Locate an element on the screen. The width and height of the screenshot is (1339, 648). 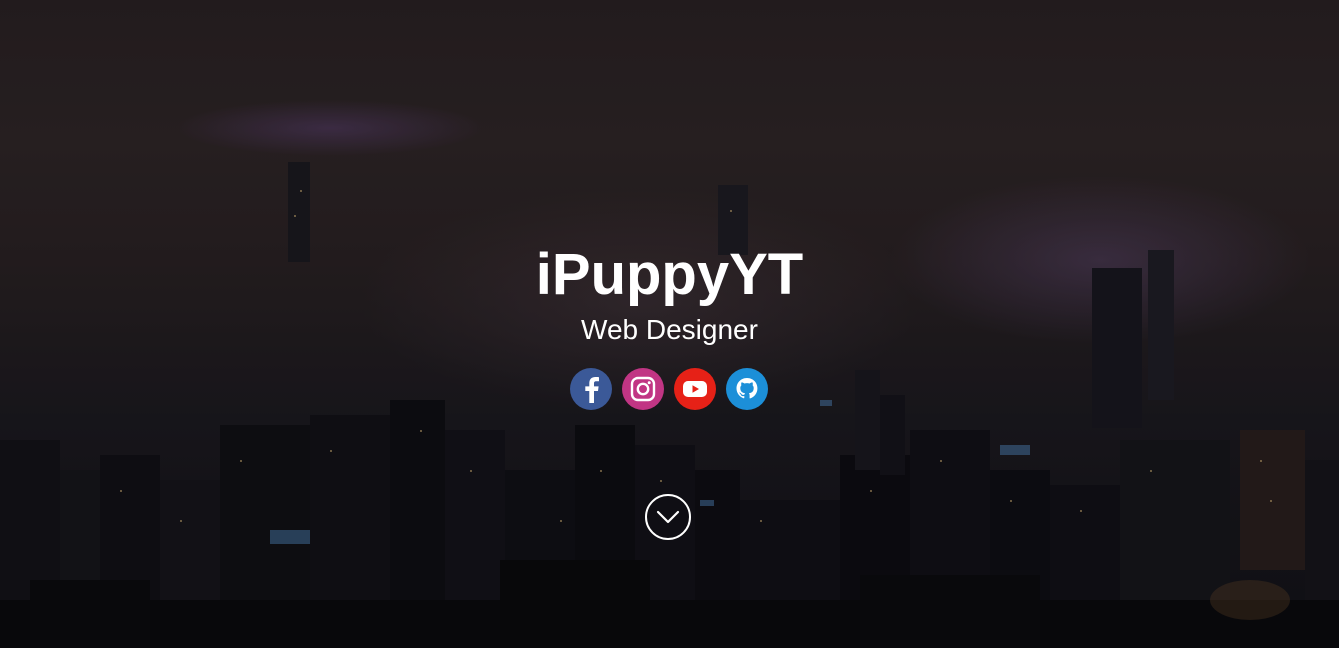
chevron-down-icon is located at coordinates (668, 517).